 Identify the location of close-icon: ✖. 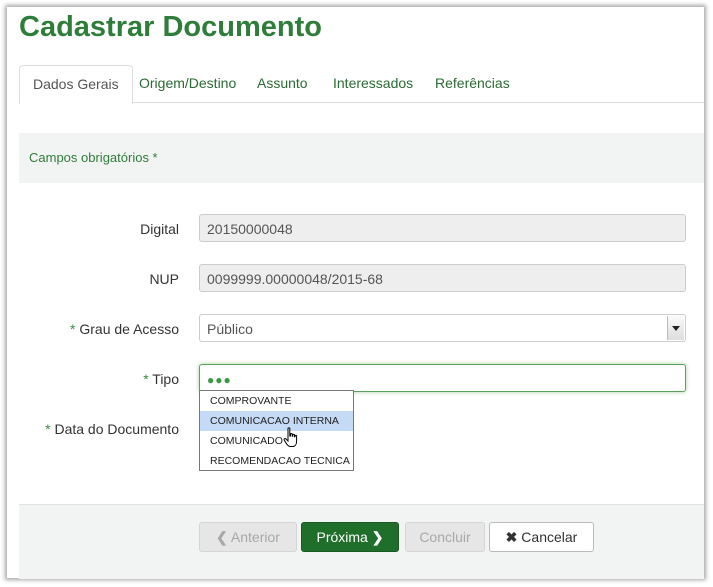
(511, 537).